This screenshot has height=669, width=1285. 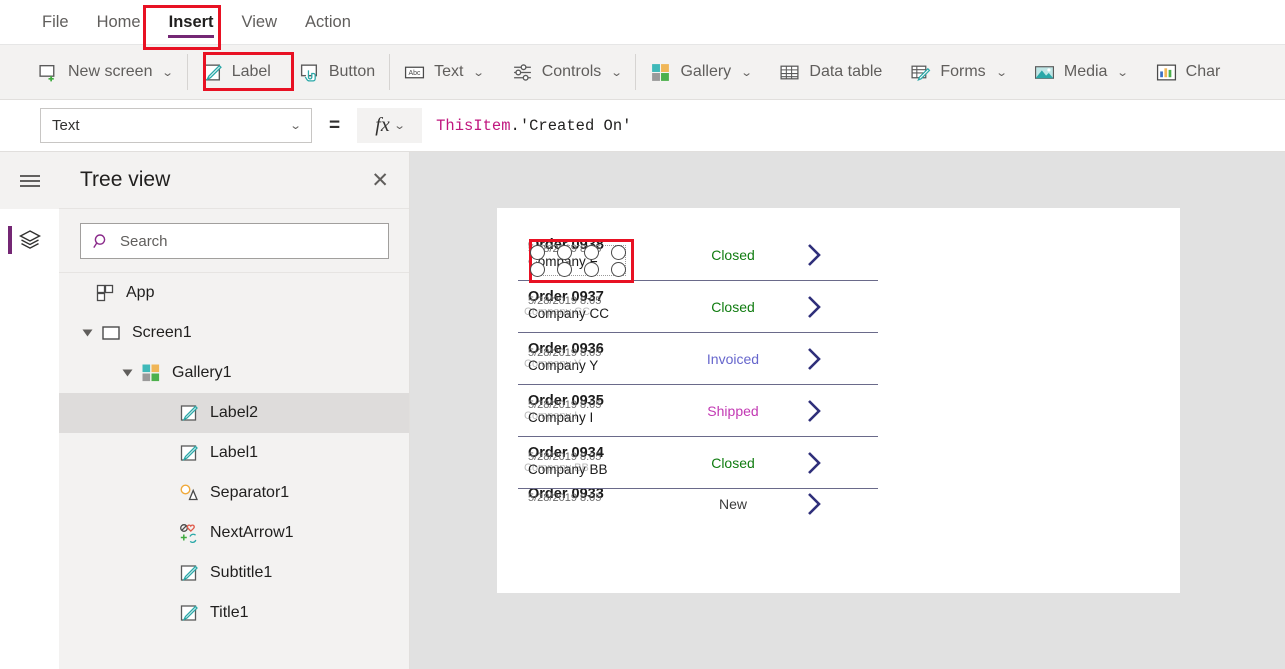 What do you see at coordinates (380, 180) in the screenshot?
I see `close-icon: ✕` at bounding box center [380, 180].